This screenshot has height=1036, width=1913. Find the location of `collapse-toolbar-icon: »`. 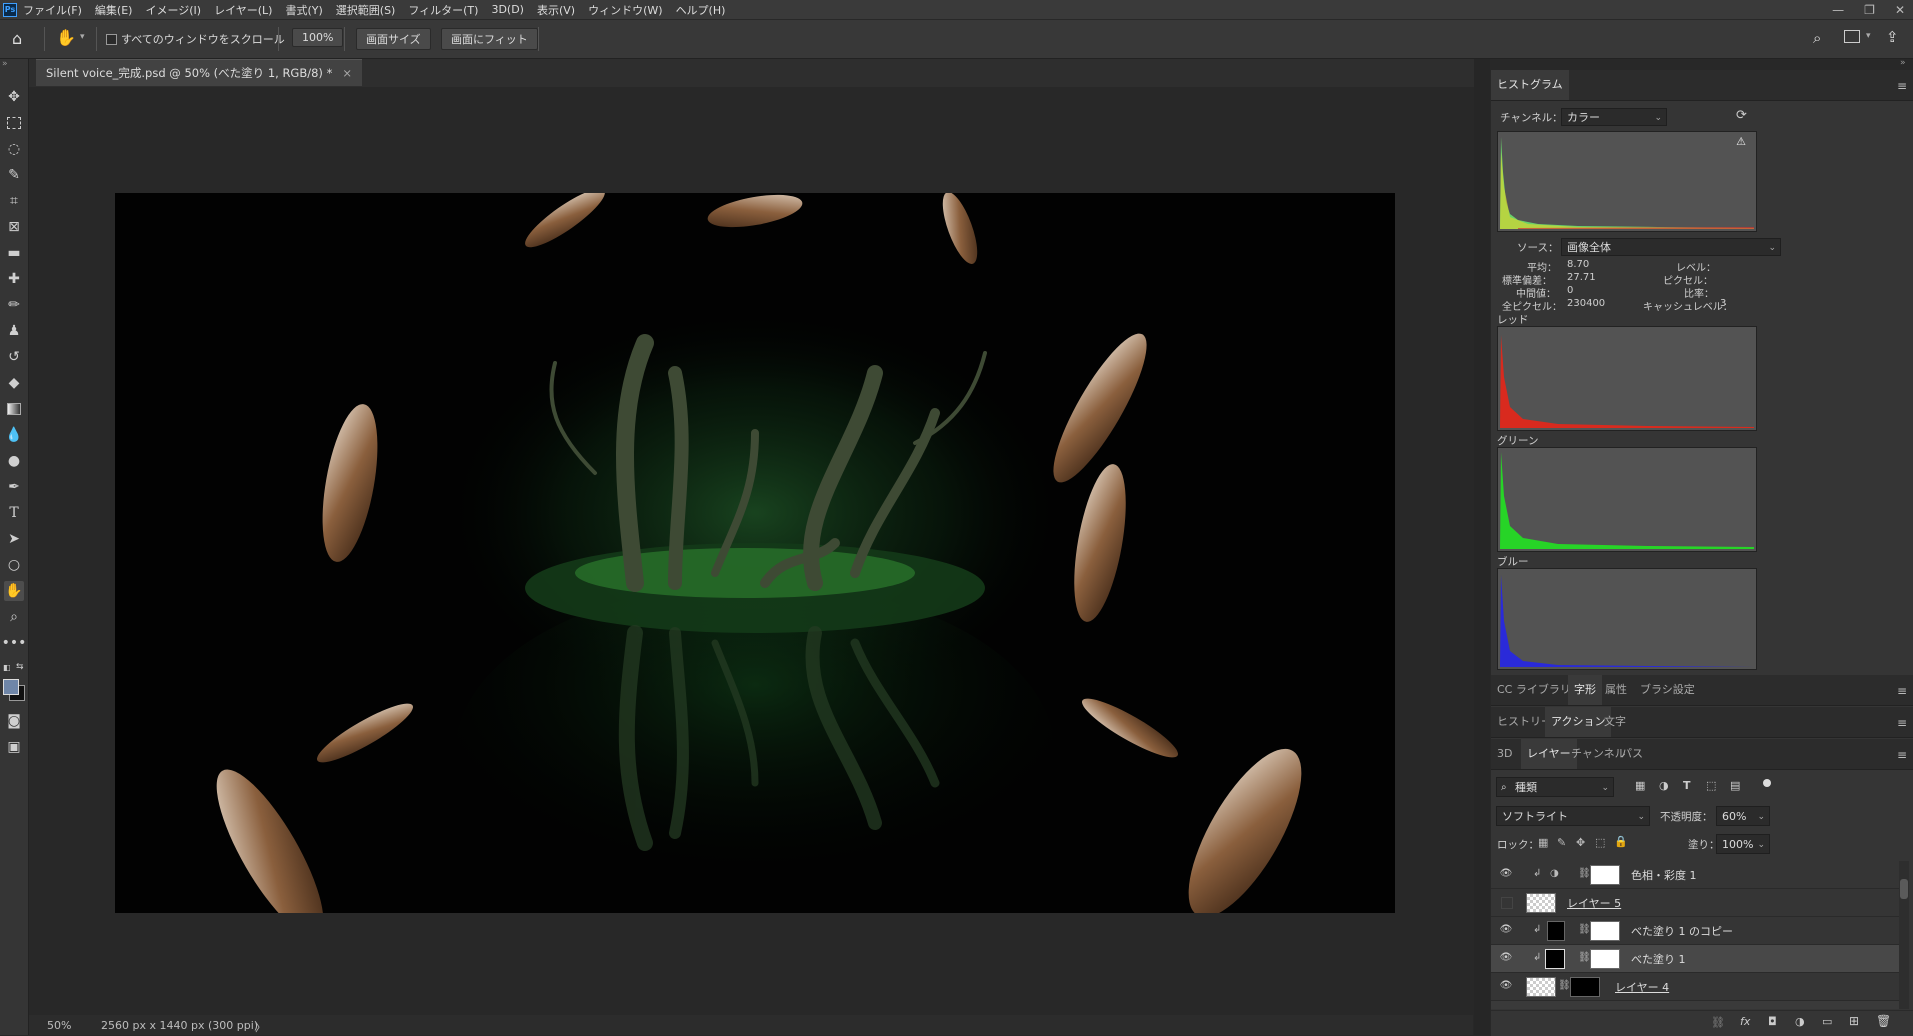

collapse-toolbar-icon: » is located at coordinates (5, 64).